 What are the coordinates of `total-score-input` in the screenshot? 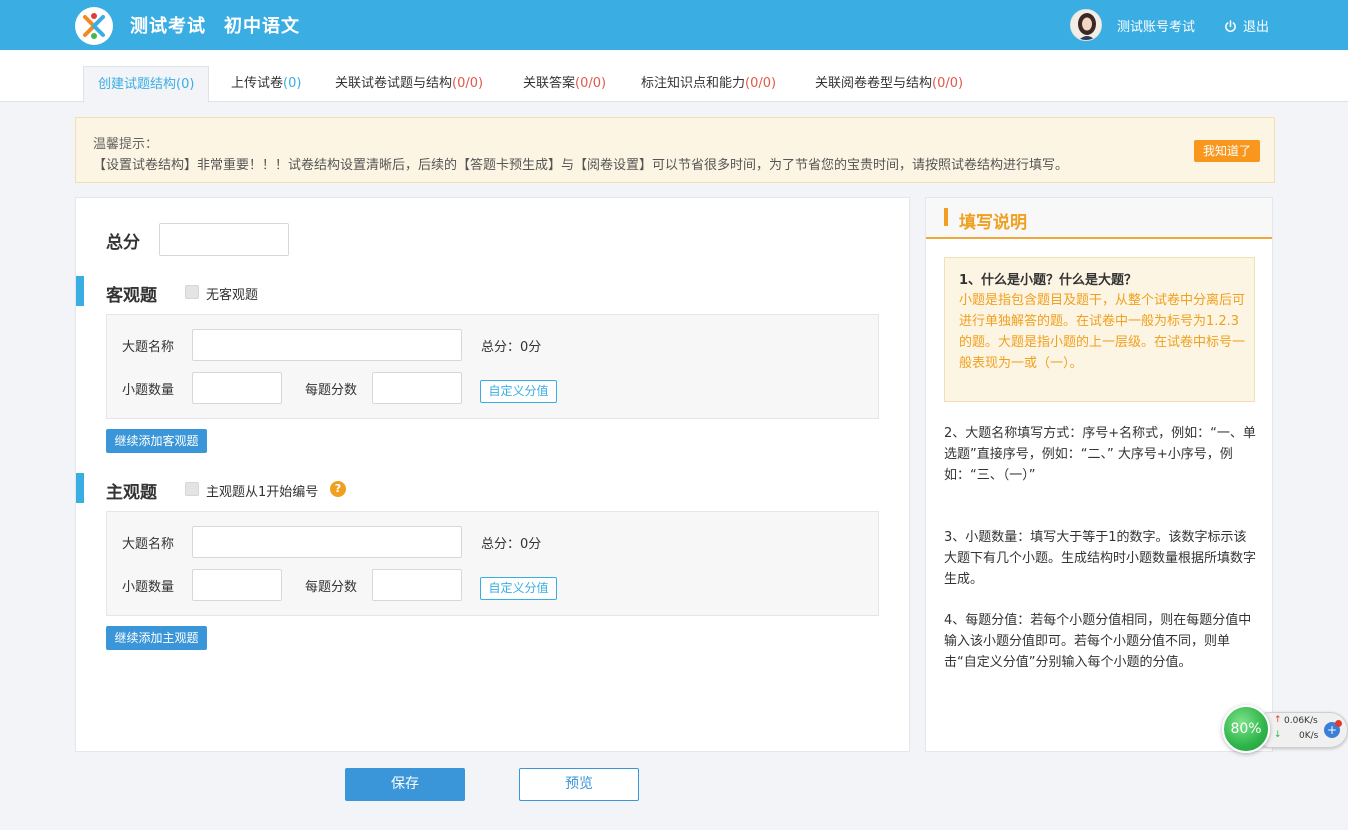 It's located at (224, 239).